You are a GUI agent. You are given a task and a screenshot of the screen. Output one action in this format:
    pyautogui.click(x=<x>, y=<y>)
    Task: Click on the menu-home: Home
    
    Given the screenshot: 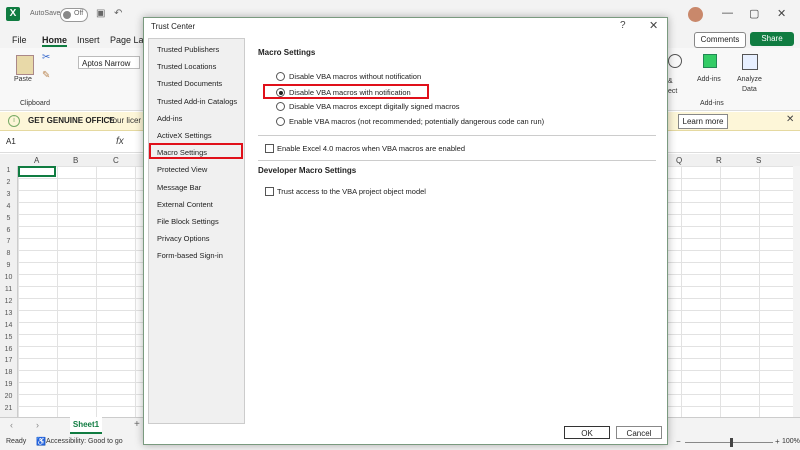 What is the action you would take?
    pyautogui.click(x=55, y=41)
    